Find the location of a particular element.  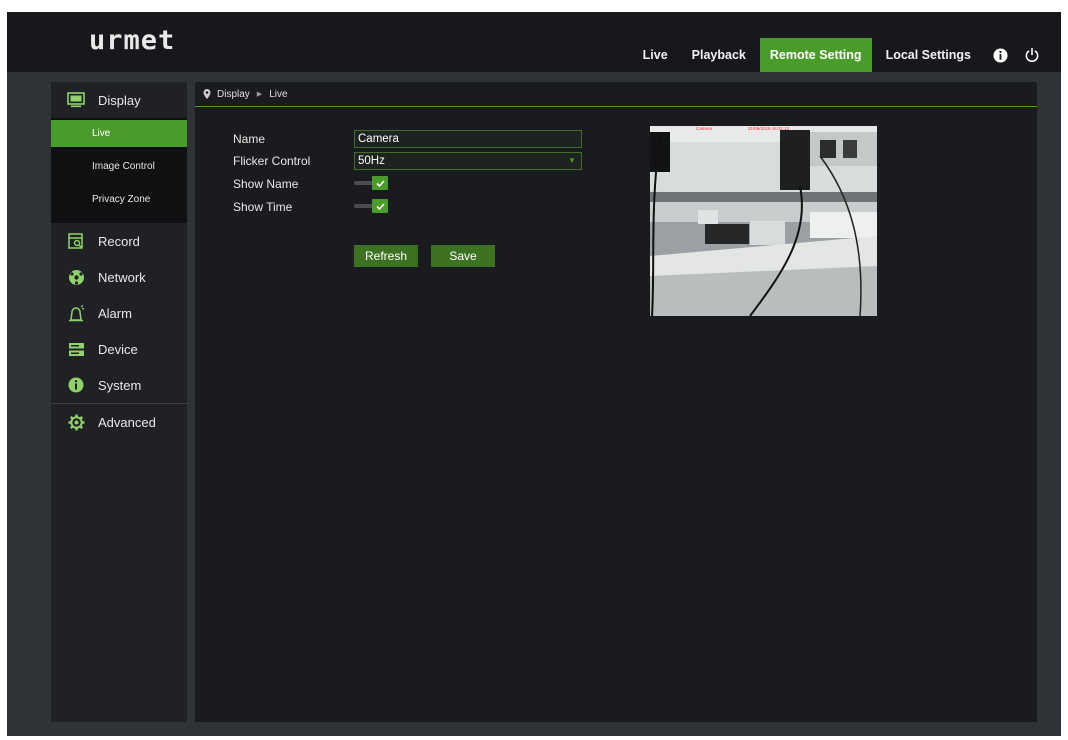

sidebar-item-alarm: Alarm is located at coordinates (119, 313).